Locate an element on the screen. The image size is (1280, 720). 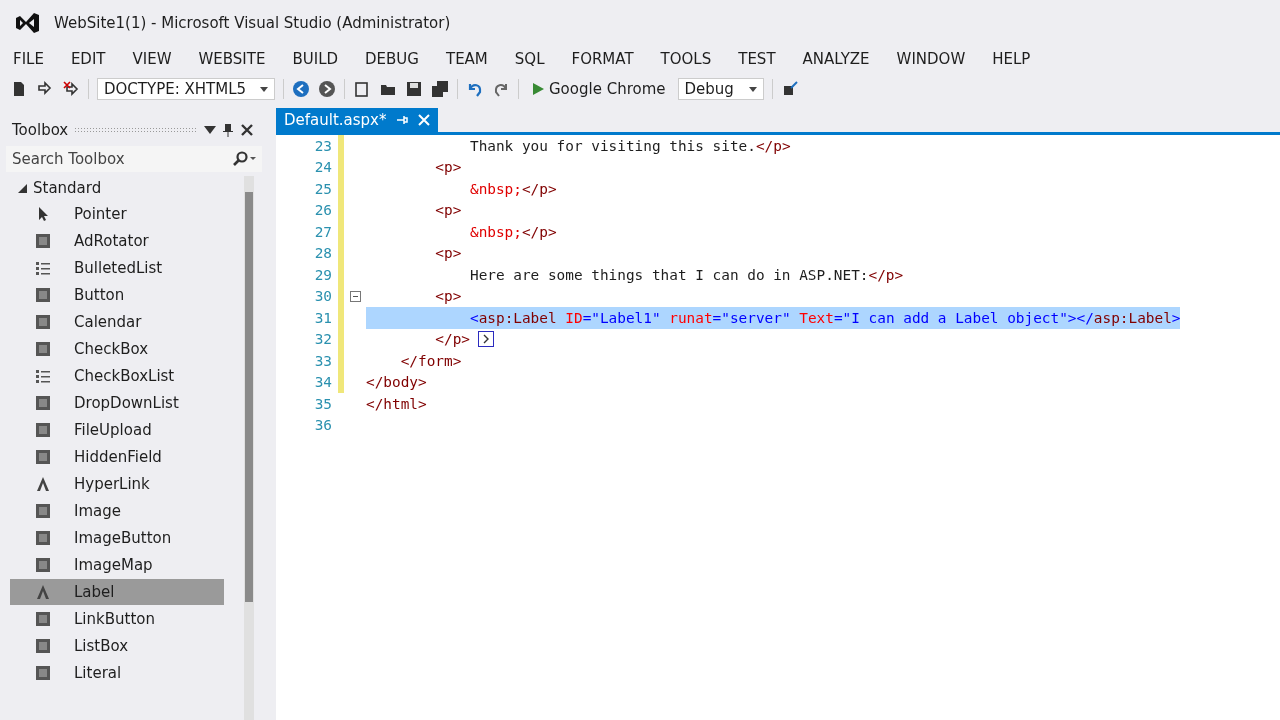
line-number: 23 is located at coordinates (322, 145).